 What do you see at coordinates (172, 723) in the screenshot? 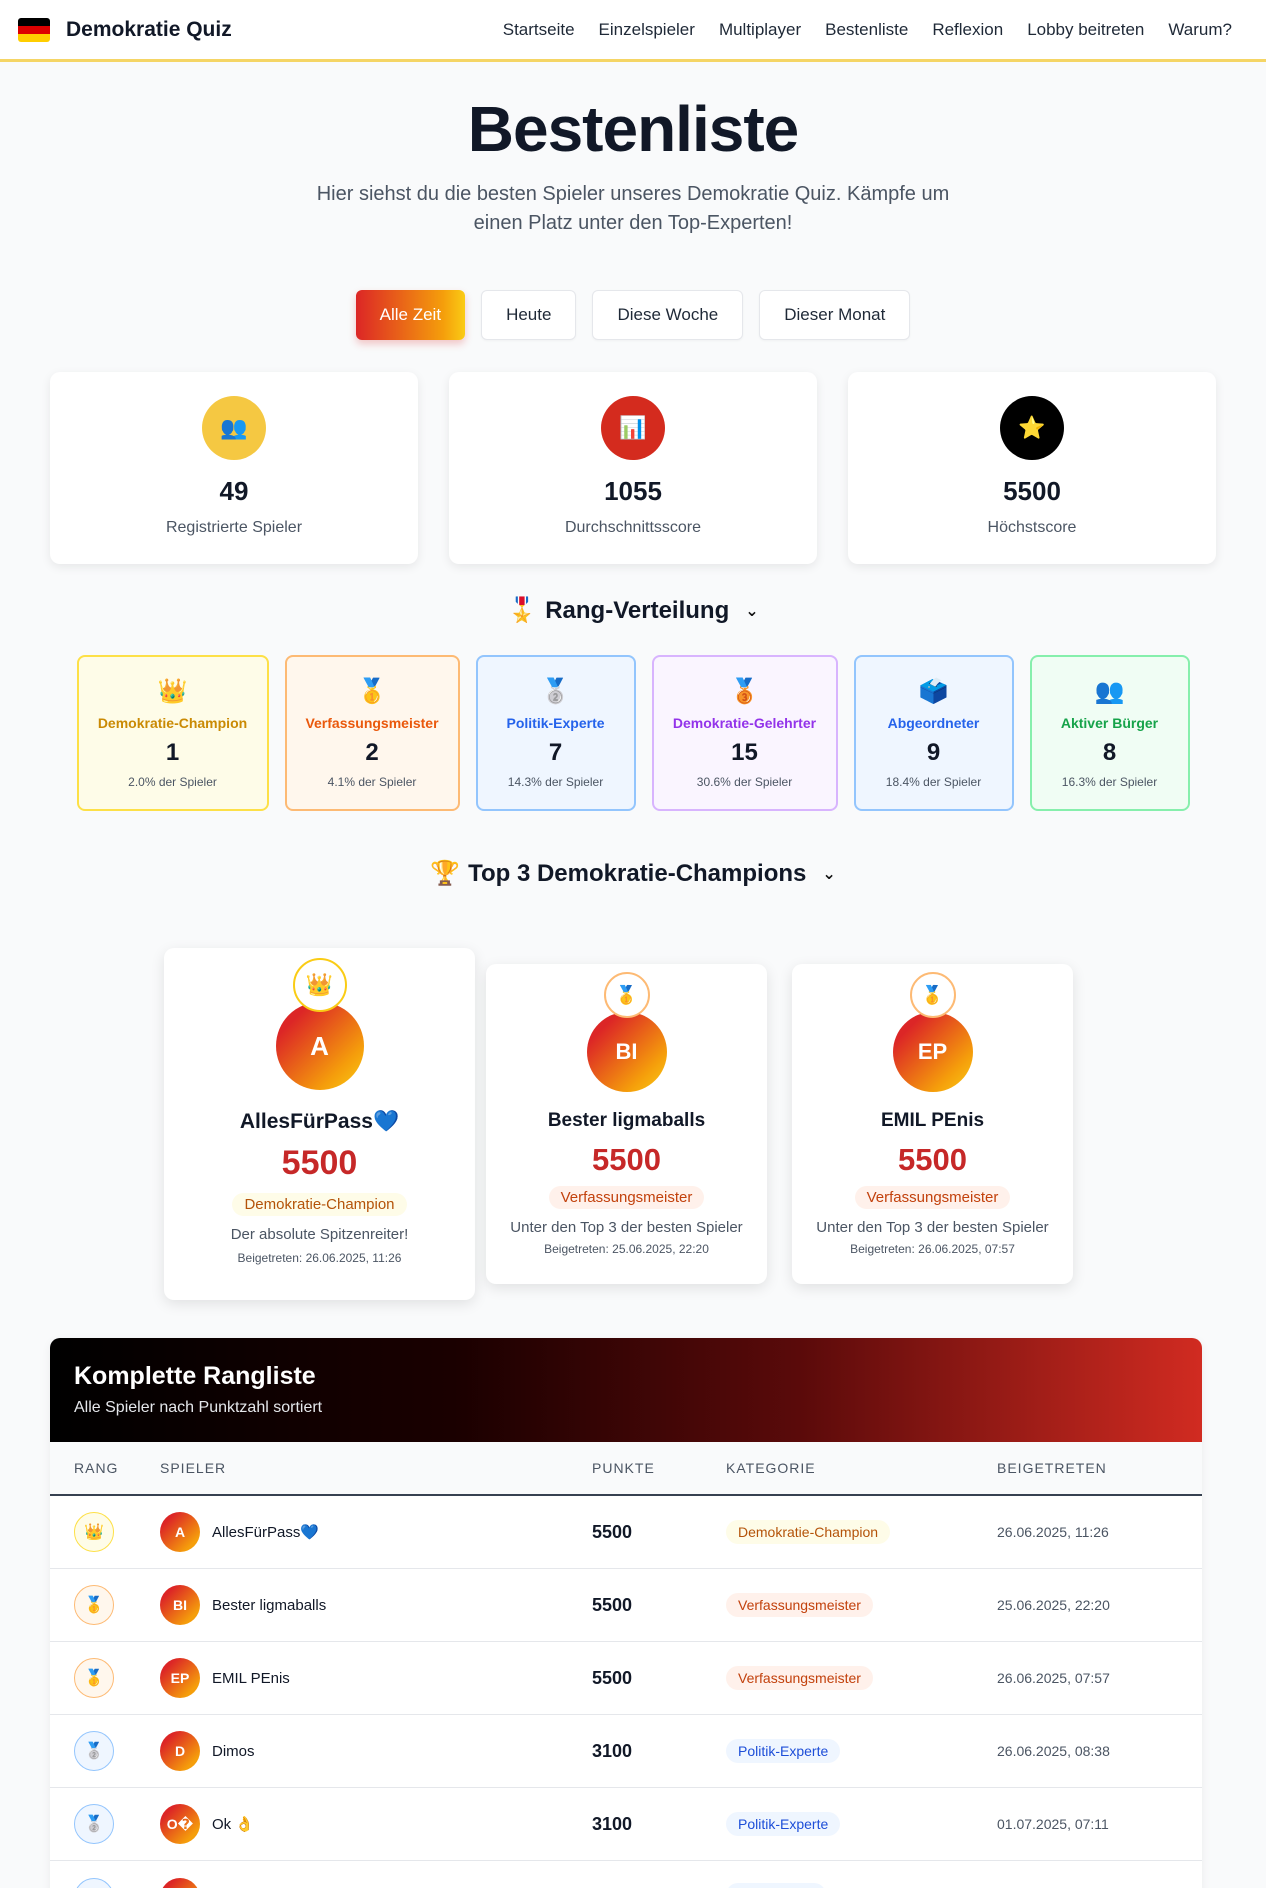
I see `rank-name: Demokratie-Champion` at bounding box center [172, 723].